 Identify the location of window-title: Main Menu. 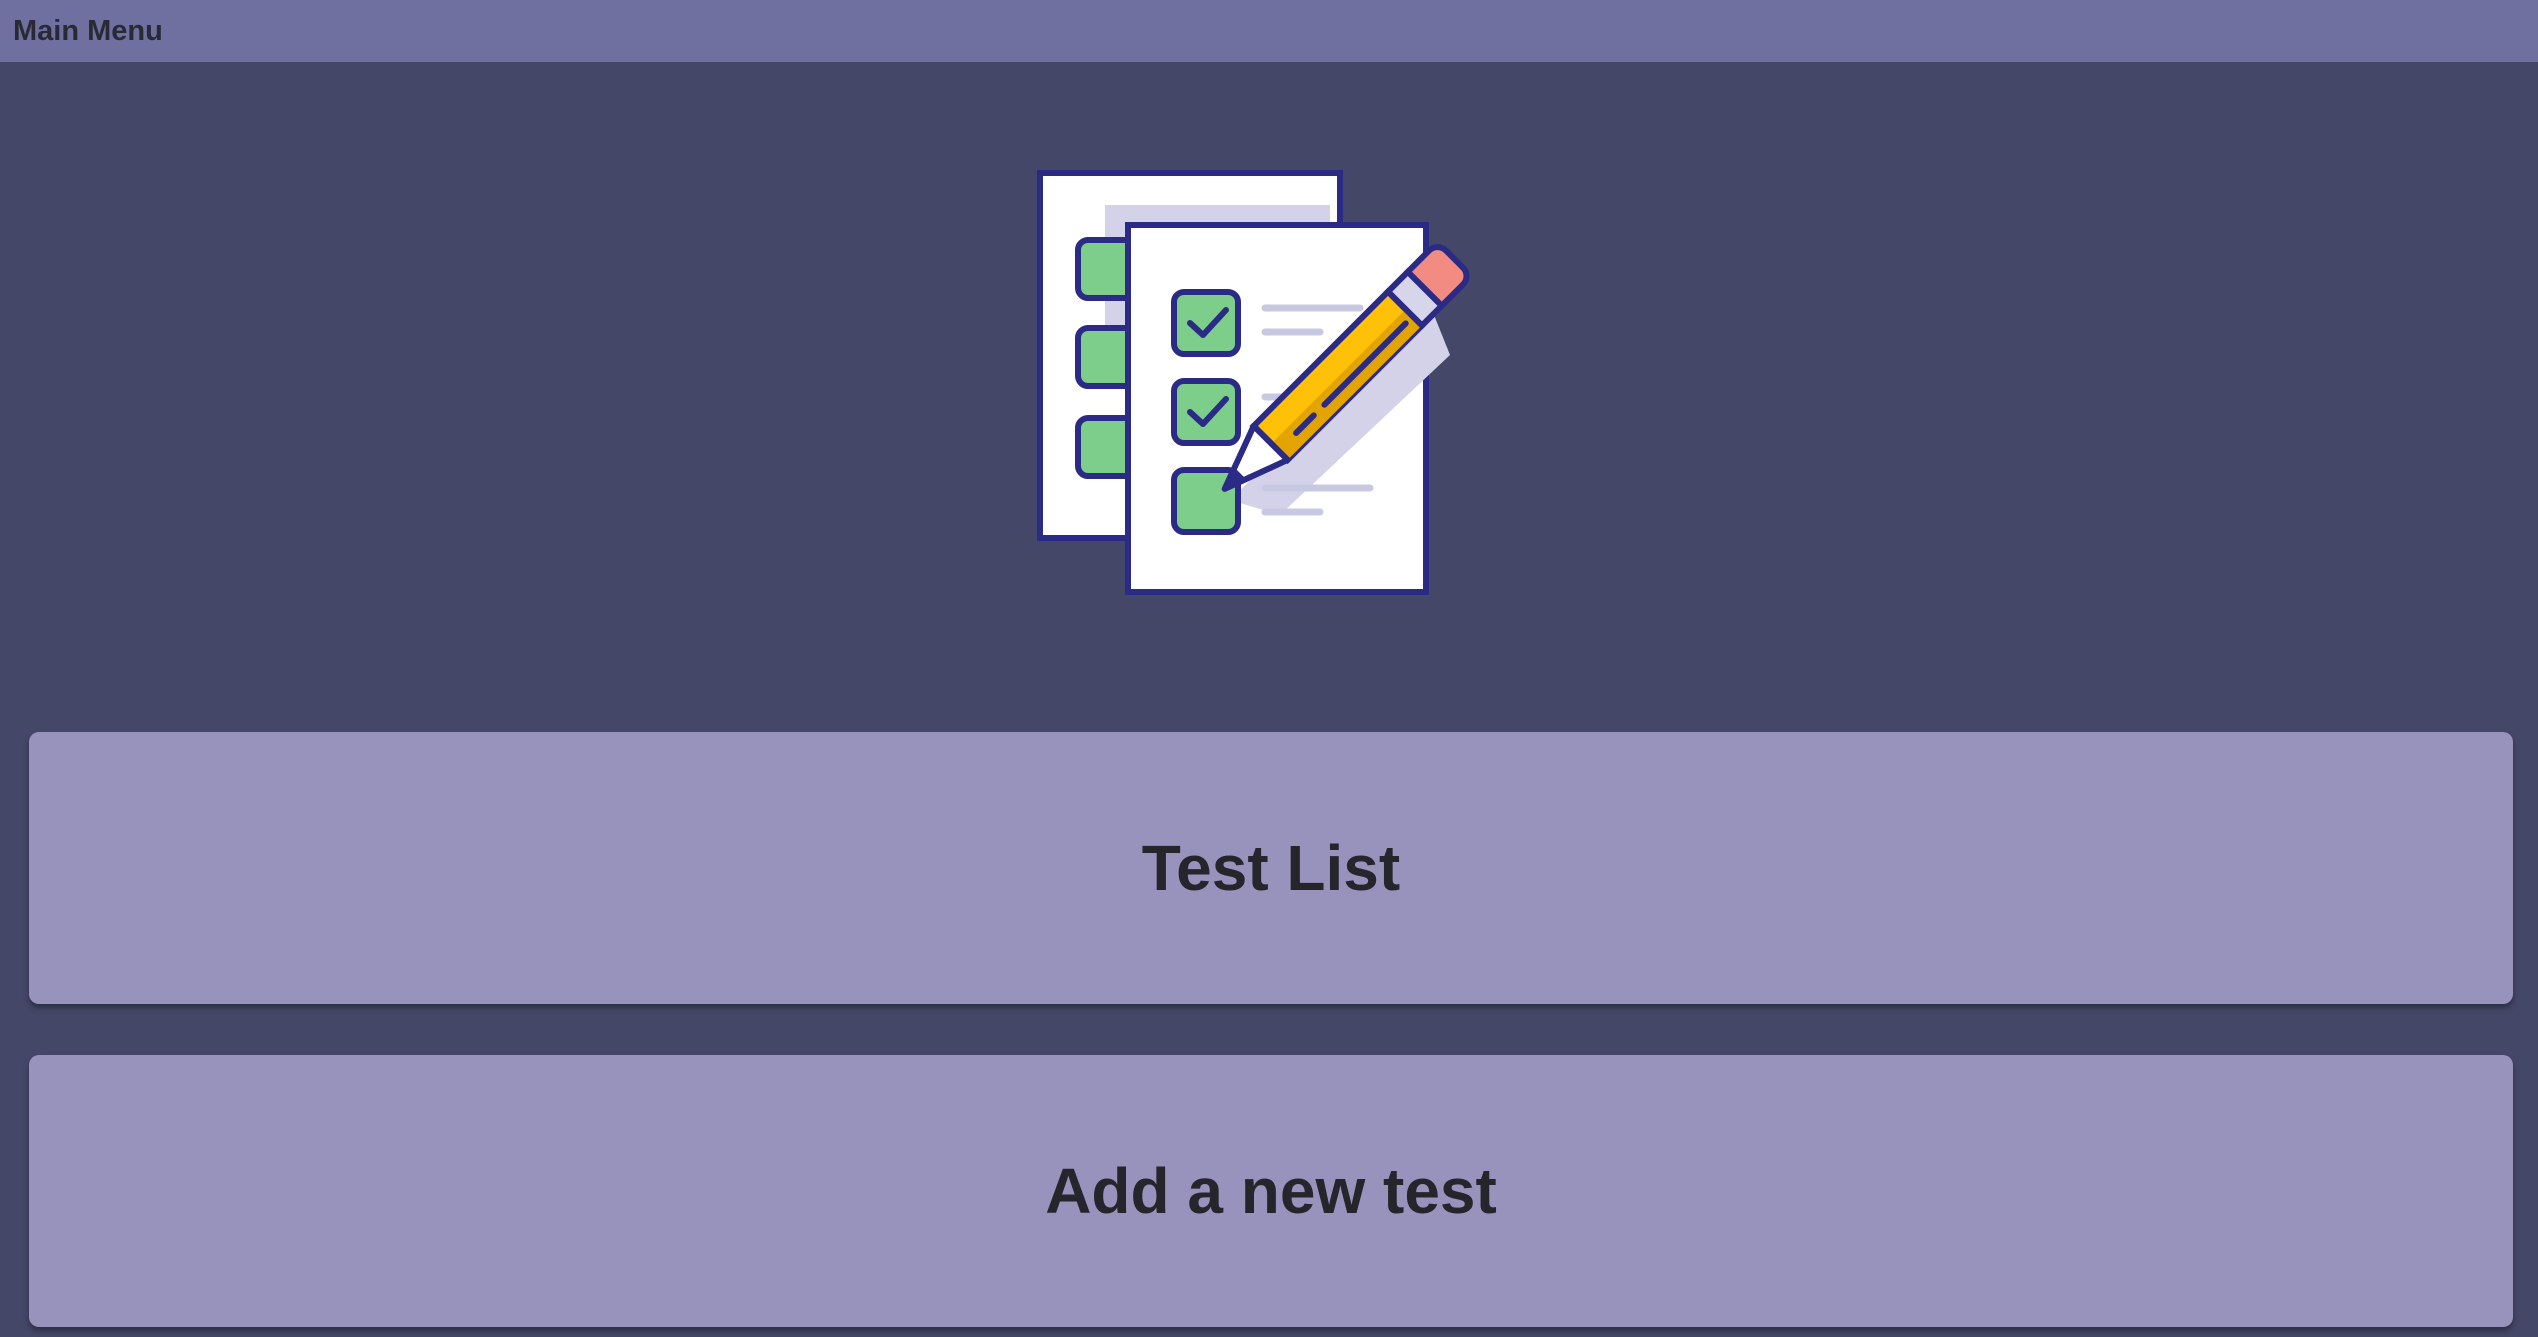
(88, 30).